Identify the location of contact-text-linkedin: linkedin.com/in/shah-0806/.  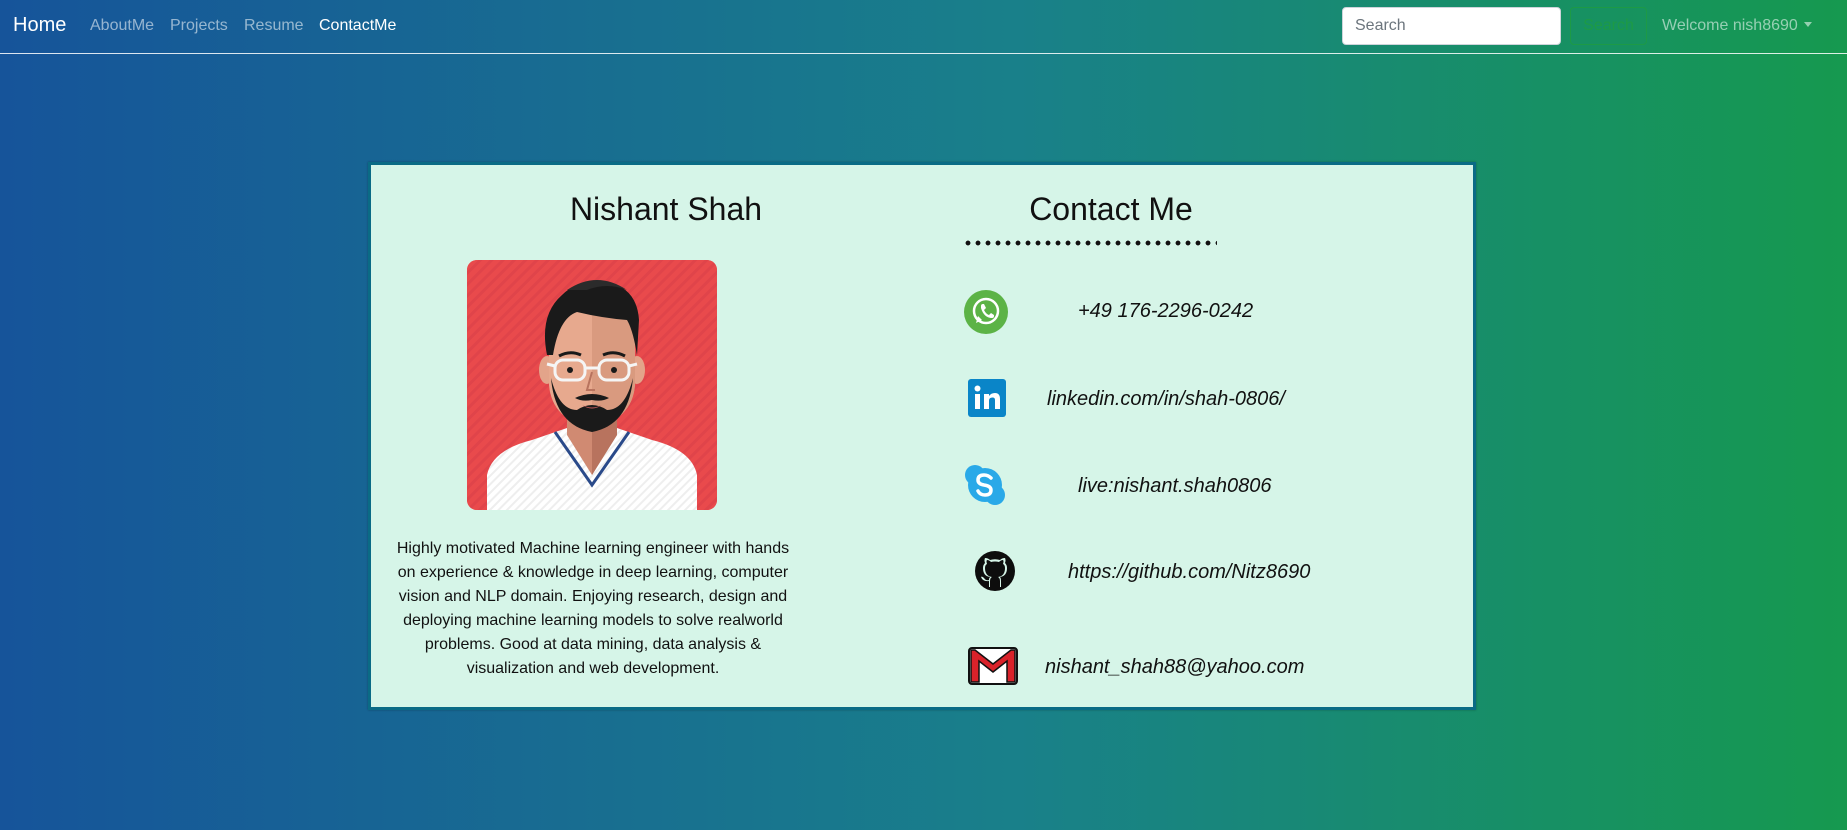
(1166, 399).